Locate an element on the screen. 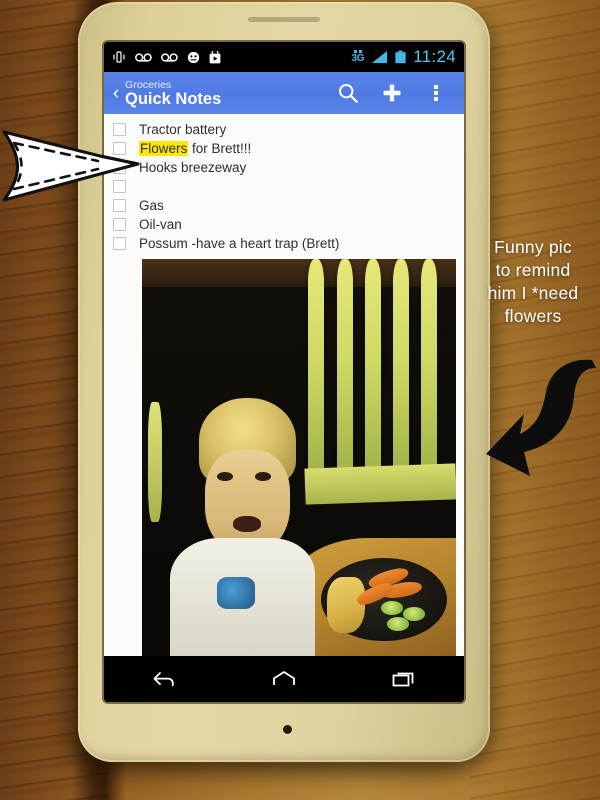 The image size is (600, 800). plus-icon is located at coordinates (392, 93).